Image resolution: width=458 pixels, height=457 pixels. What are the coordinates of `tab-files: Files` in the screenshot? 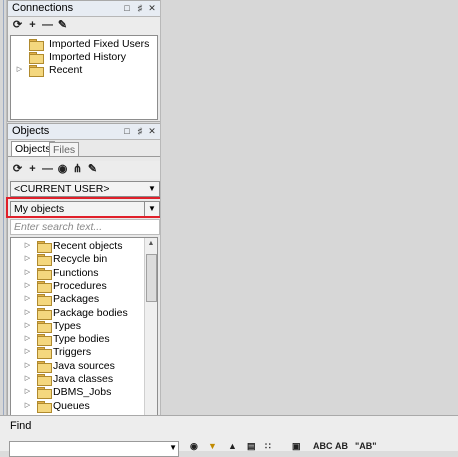 It's located at (64, 149).